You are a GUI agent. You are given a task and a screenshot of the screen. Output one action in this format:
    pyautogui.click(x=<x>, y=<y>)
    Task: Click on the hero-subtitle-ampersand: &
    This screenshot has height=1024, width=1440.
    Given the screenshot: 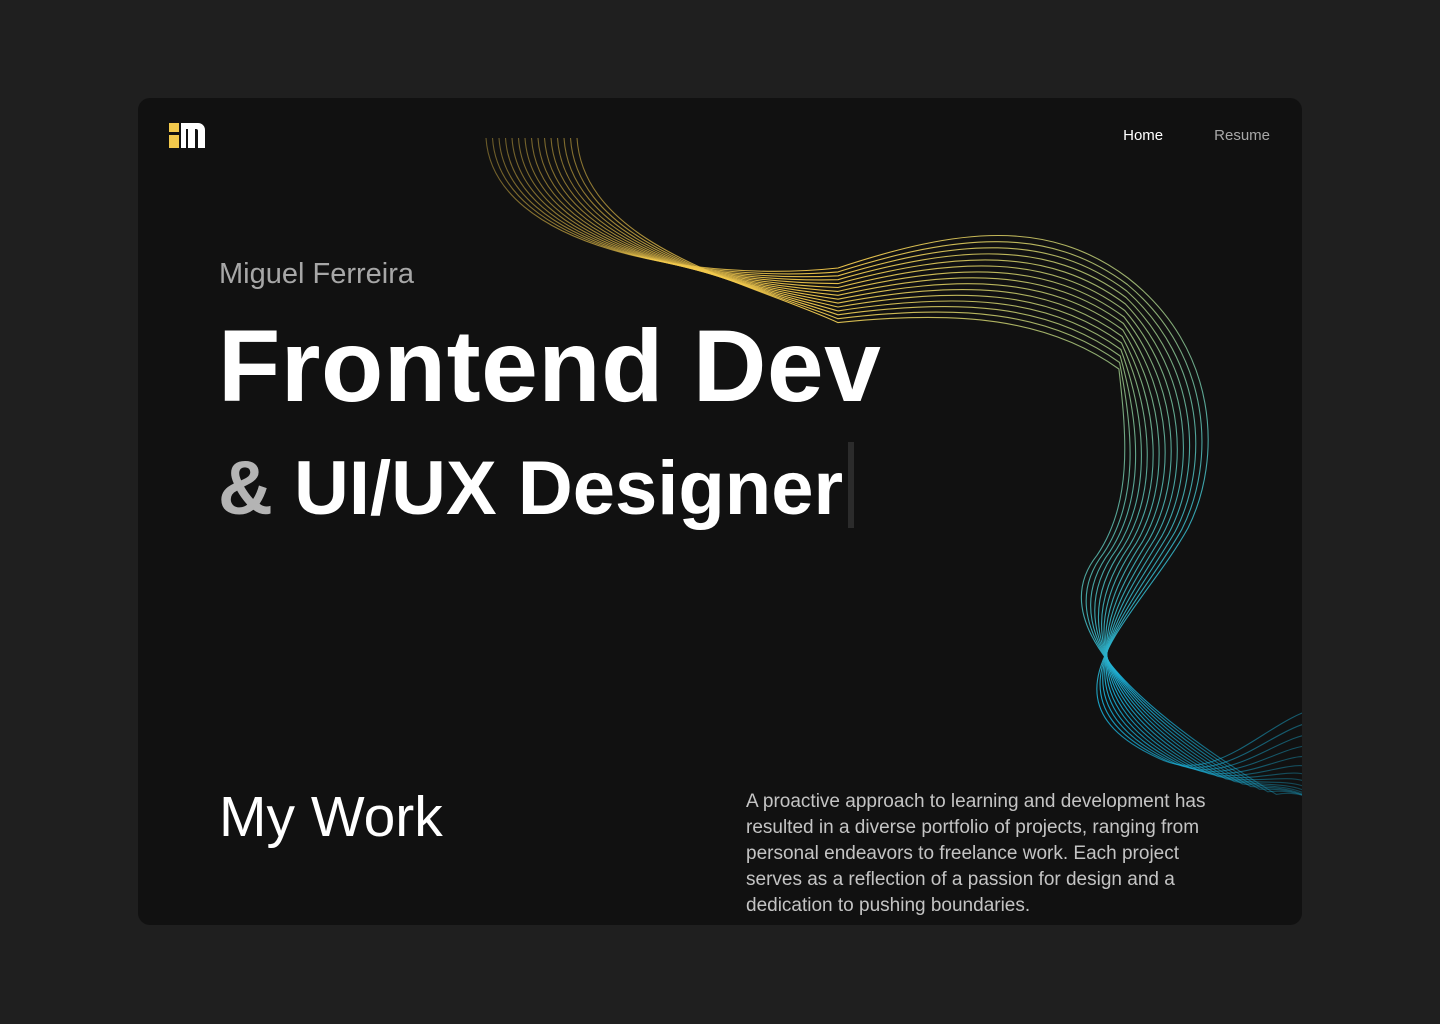 What is the action you would take?
    pyautogui.click(x=245, y=488)
    